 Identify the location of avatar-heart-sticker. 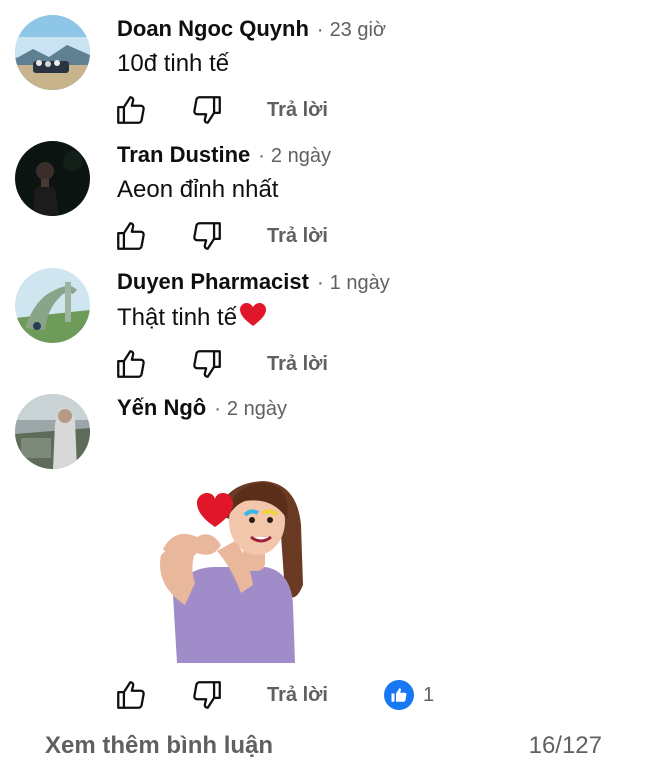
(225, 569).